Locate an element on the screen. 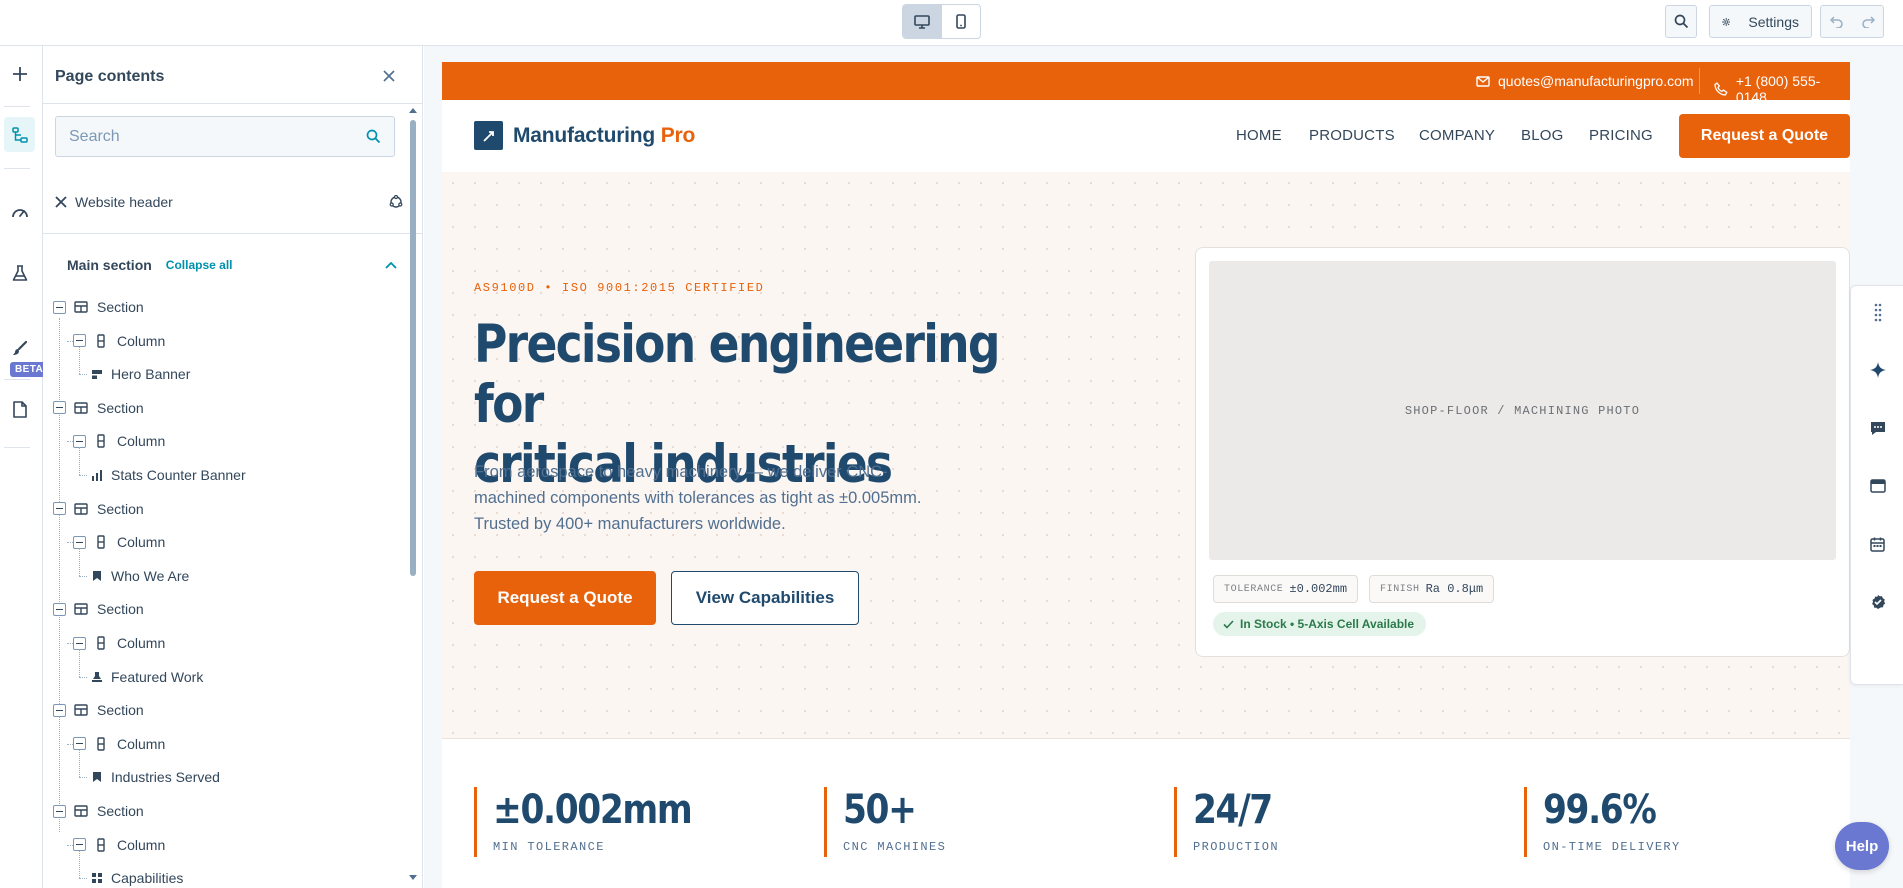  nav-company: COMPANY is located at coordinates (1457, 135).